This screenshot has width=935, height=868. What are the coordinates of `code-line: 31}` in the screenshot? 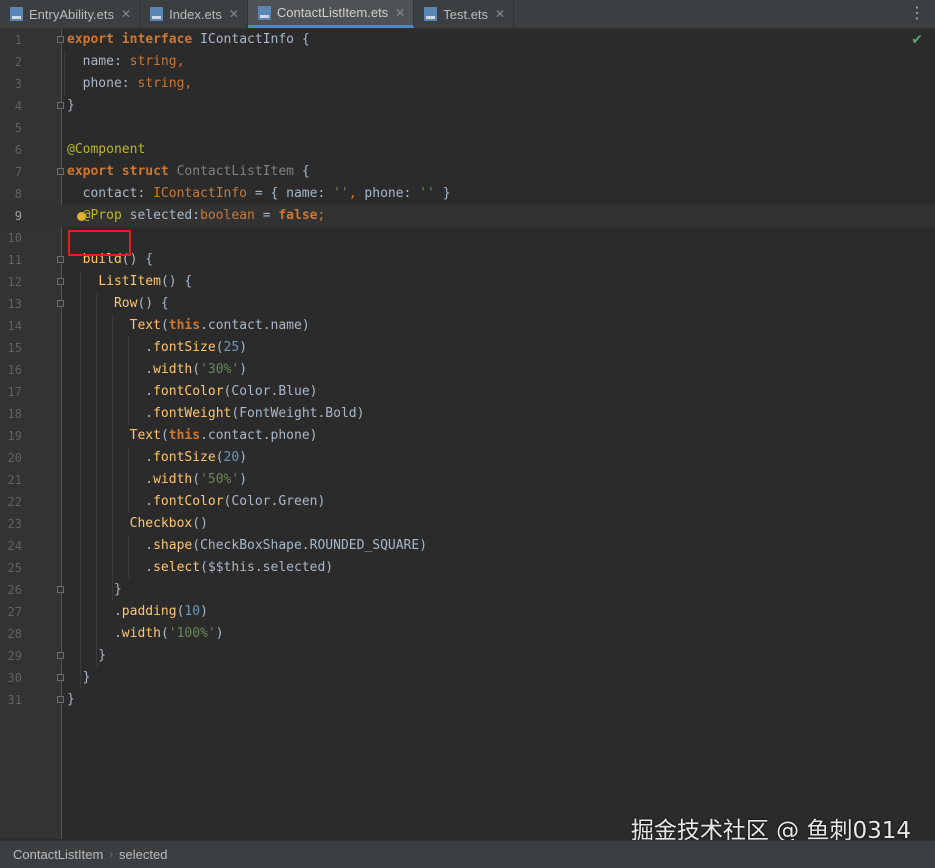 It's located at (467, 700).